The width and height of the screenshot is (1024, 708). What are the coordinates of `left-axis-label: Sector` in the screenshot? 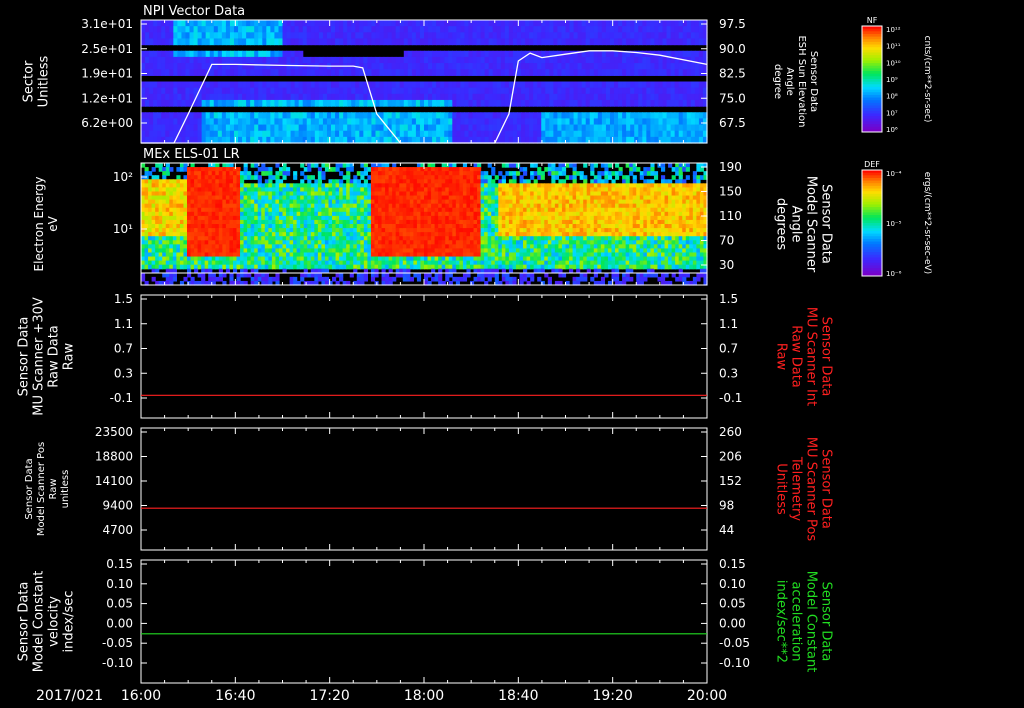 It's located at (29, 81).